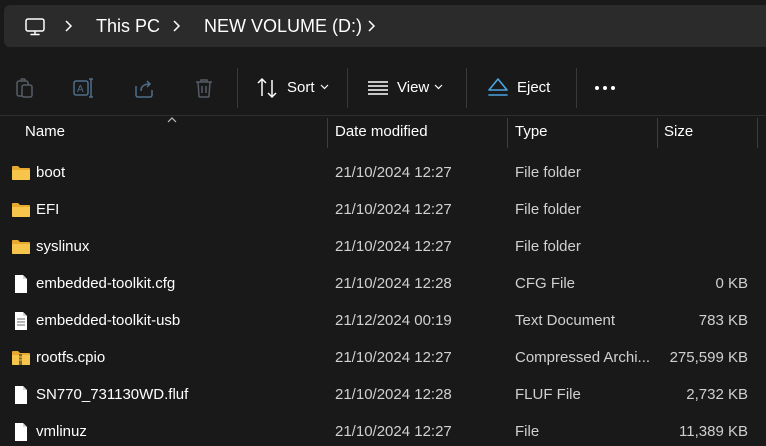 The height and width of the screenshot is (446, 766). I want to click on file-name: SN770_731130WD.fluf, so click(112, 394).